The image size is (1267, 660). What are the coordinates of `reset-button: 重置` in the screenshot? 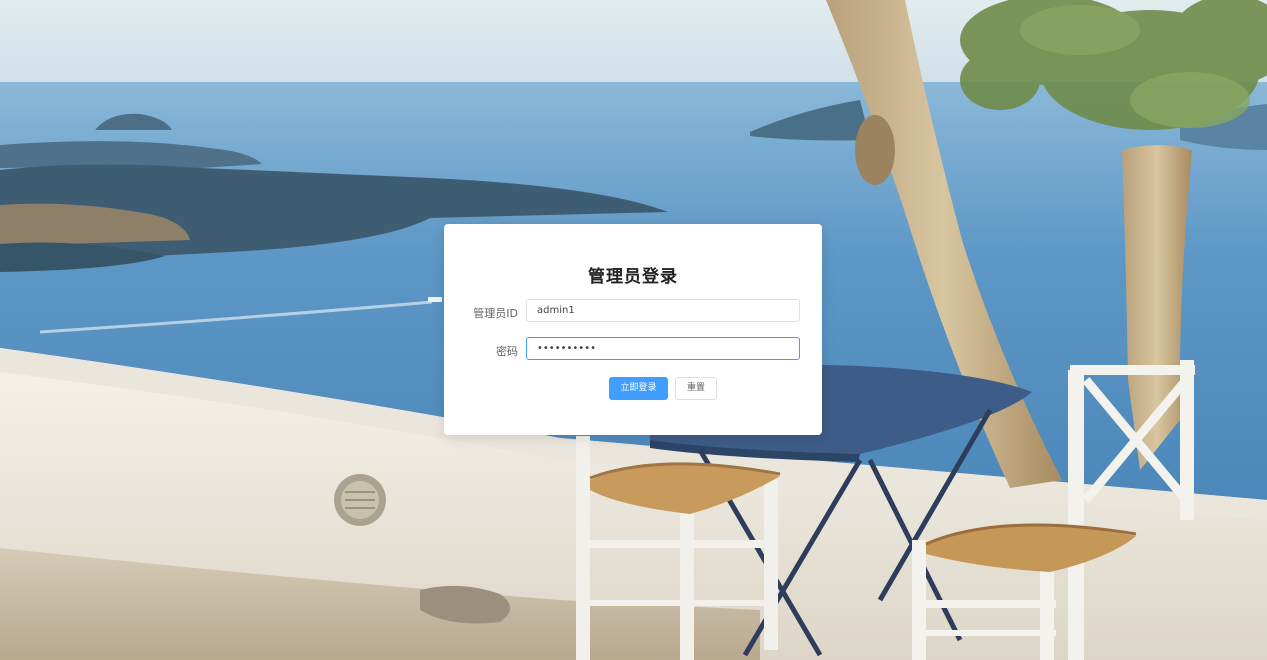 It's located at (696, 388).